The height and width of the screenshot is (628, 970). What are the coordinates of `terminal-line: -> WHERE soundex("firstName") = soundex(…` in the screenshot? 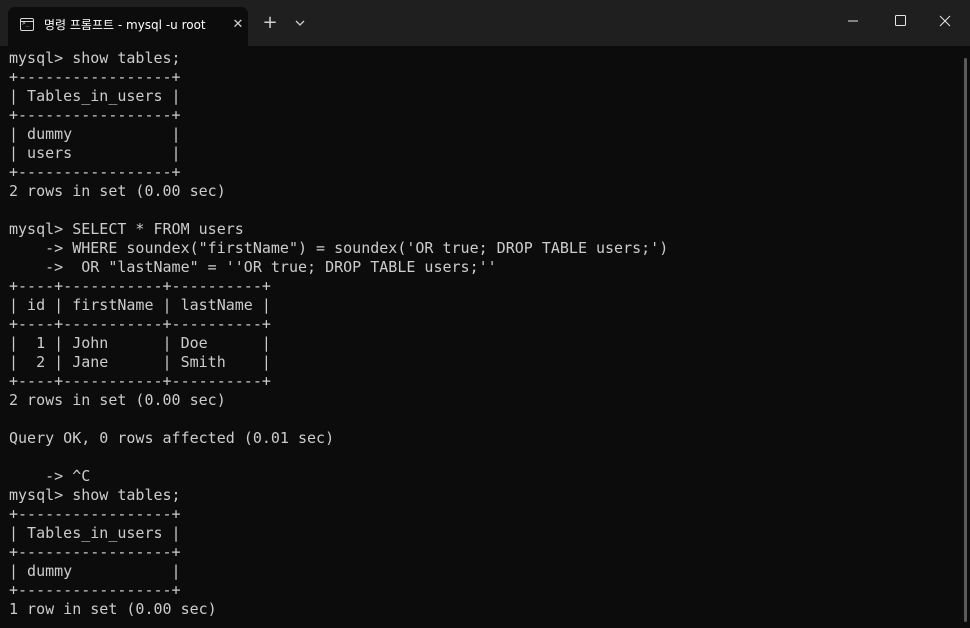 It's located at (339, 248).